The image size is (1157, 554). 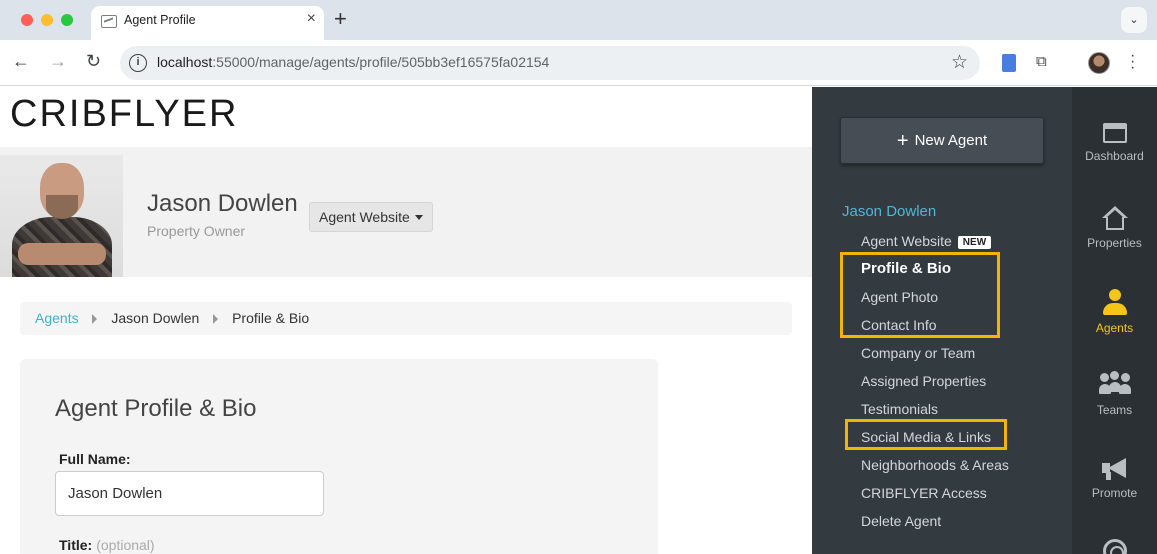 I want to click on cribflyer-logo: CRIBFLYER, so click(x=124, y=114).